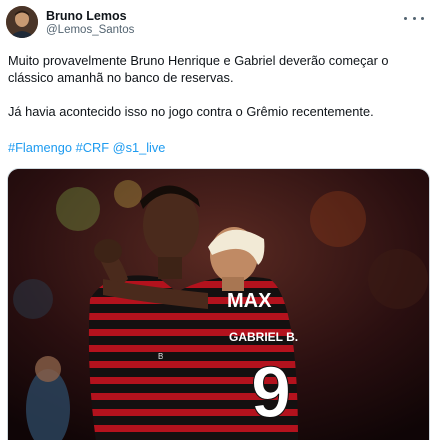 The height and width of the screenshot is (440, 436). What do you see at coordinates (249, 301) in the screenshot?
I see `shirt-sponsor: MAX` at bounding box center [249, 301].